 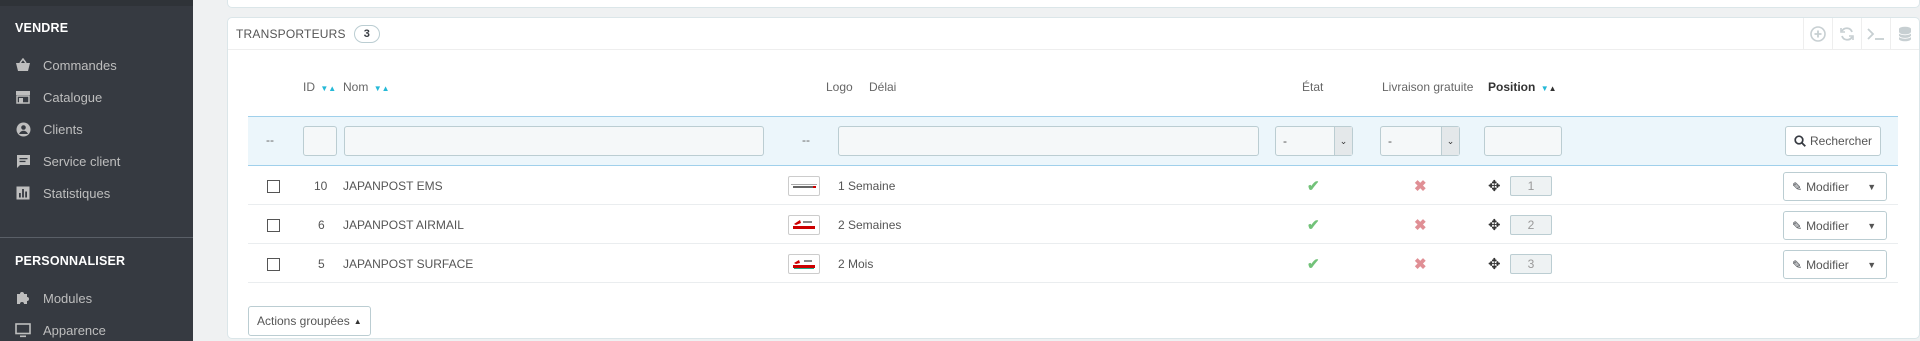 I want to click on filter-free-value: -, so click(x=1390, y=141).